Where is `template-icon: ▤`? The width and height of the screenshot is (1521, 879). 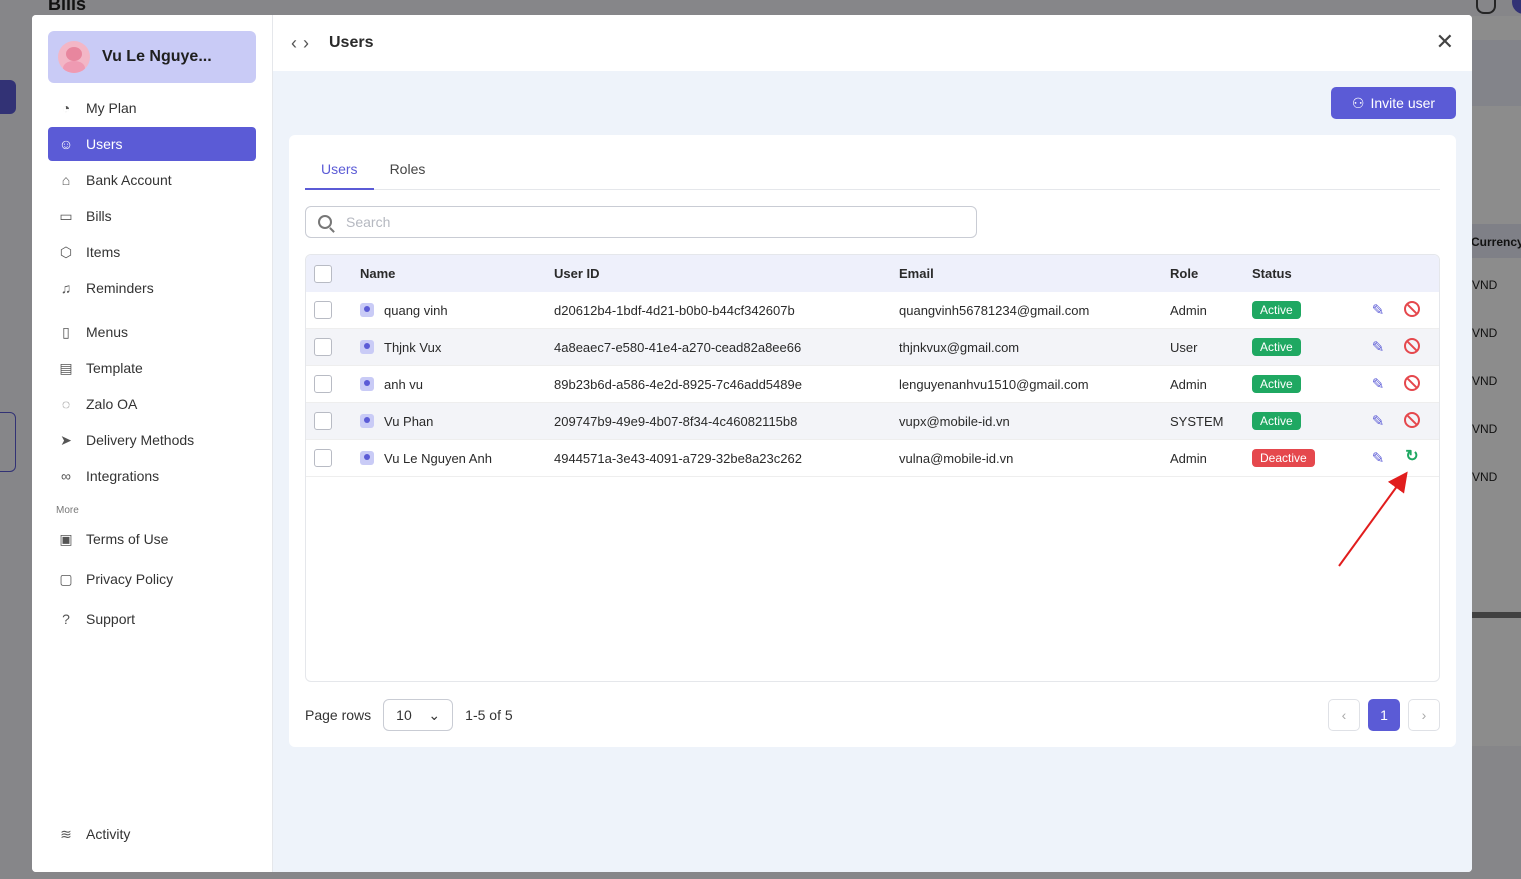 template-icon: ▤ is located at coordinates (66, 367).